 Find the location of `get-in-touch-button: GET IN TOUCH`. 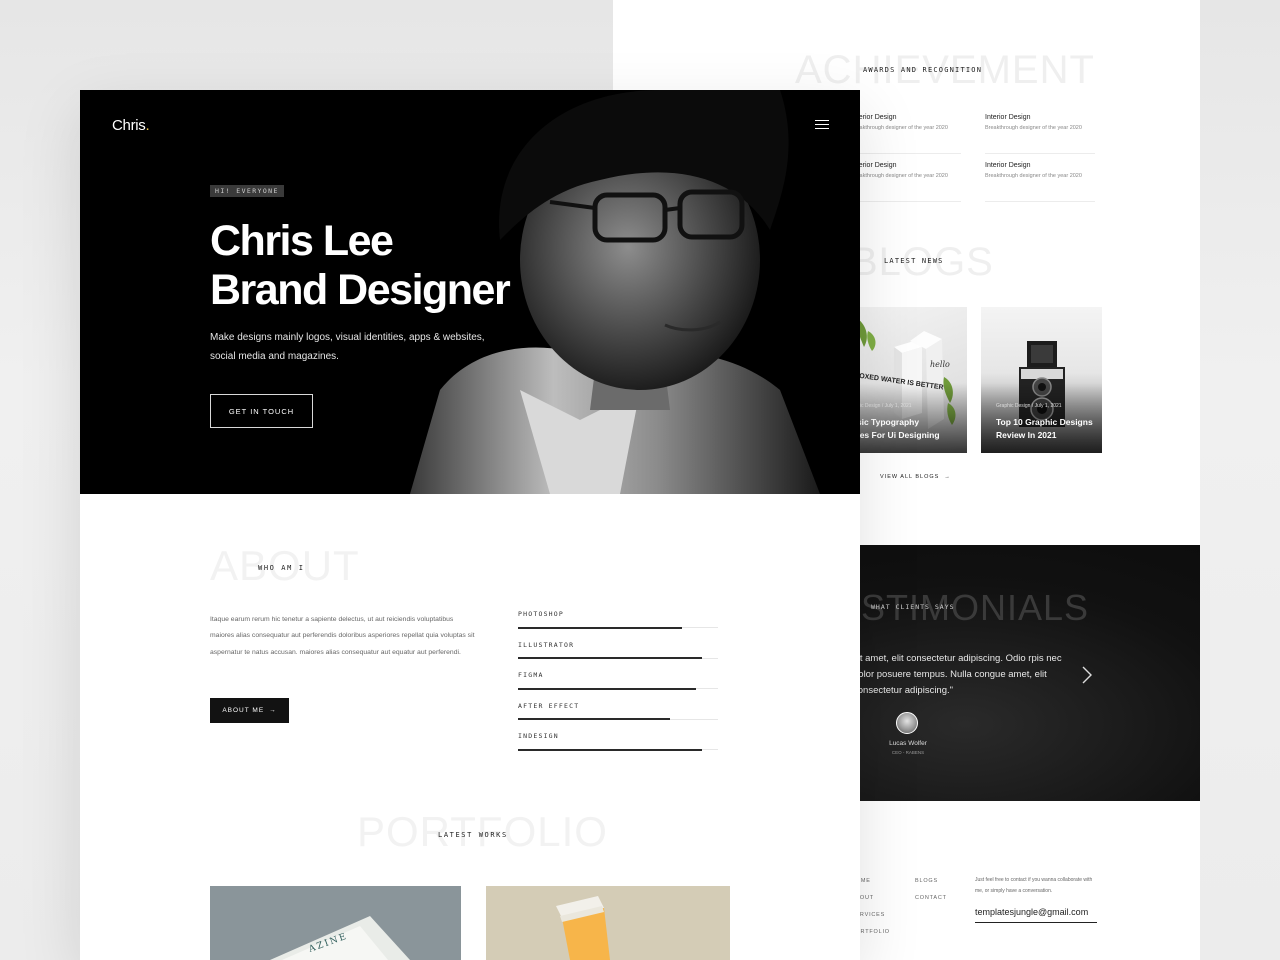

get-in-touch-button: GET IN TOUCH is located at coordinates (261, 411).